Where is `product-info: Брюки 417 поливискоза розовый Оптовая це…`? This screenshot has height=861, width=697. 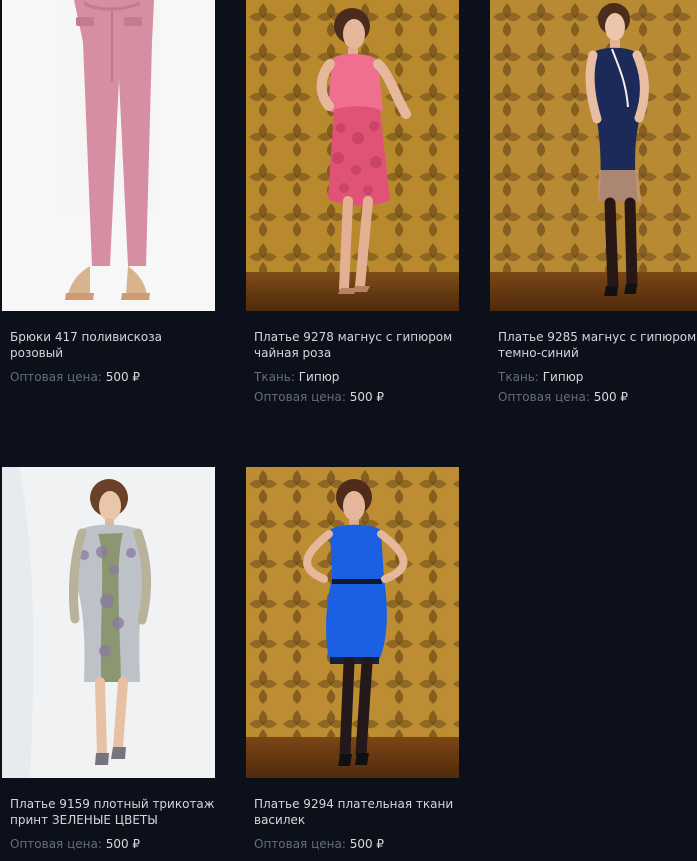
product-info: Брюки 417 поливискоза розовый Оптовая це… is located at coordinates (112, 357).